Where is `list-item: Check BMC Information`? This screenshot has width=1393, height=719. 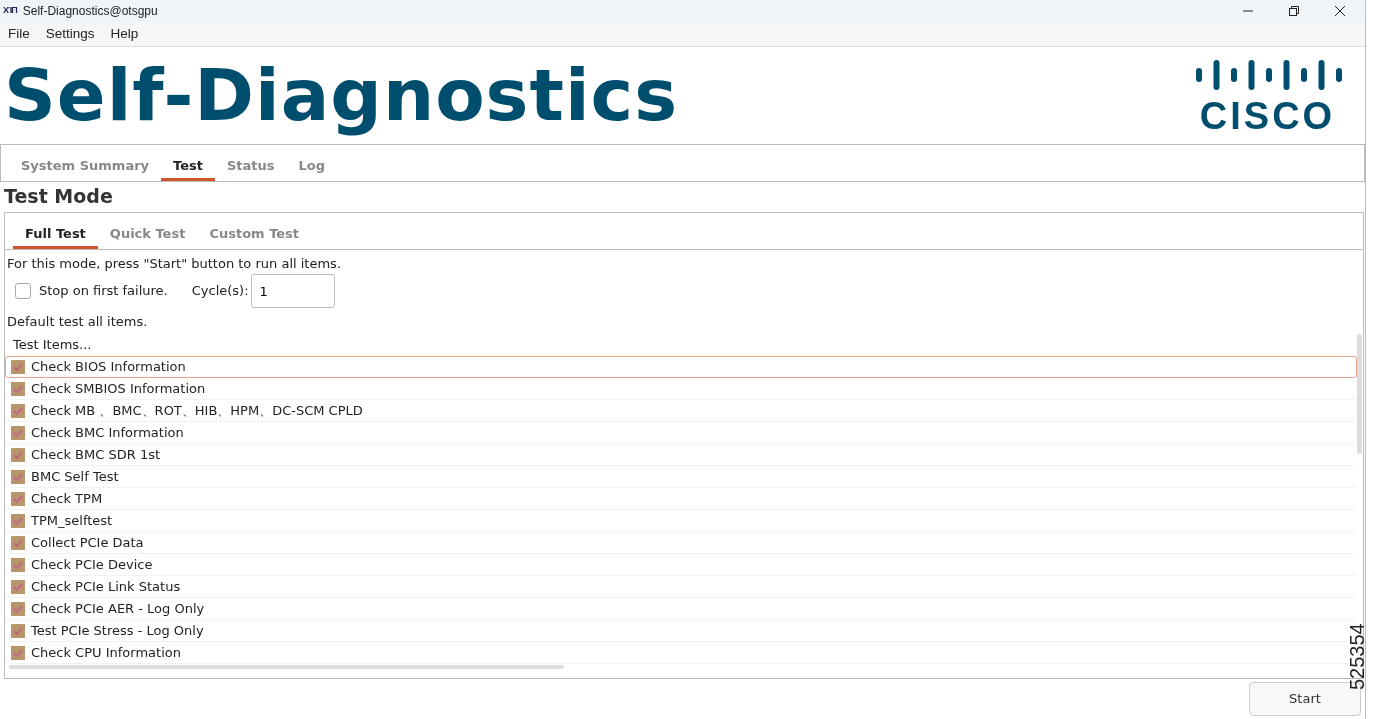
list-item: Check BMC Information is located at coordinates (681, 433).